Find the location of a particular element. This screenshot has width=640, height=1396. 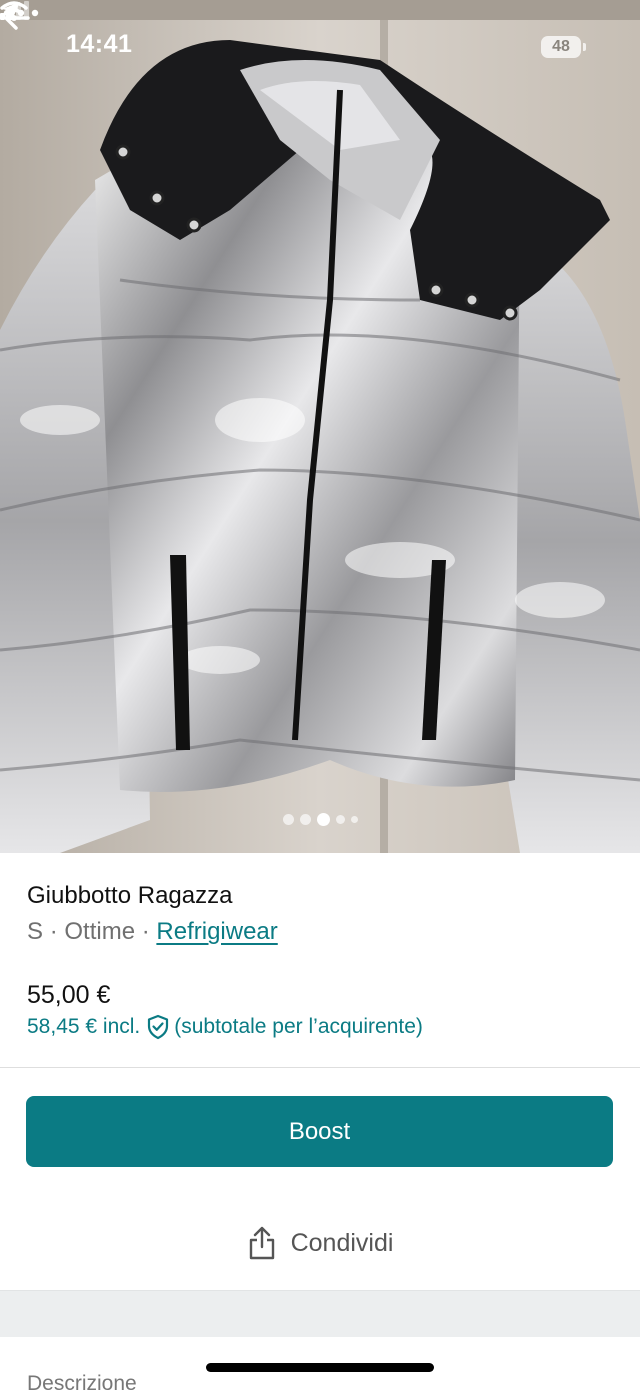

boost-button: Boost is located at coordinates (319, 1131).